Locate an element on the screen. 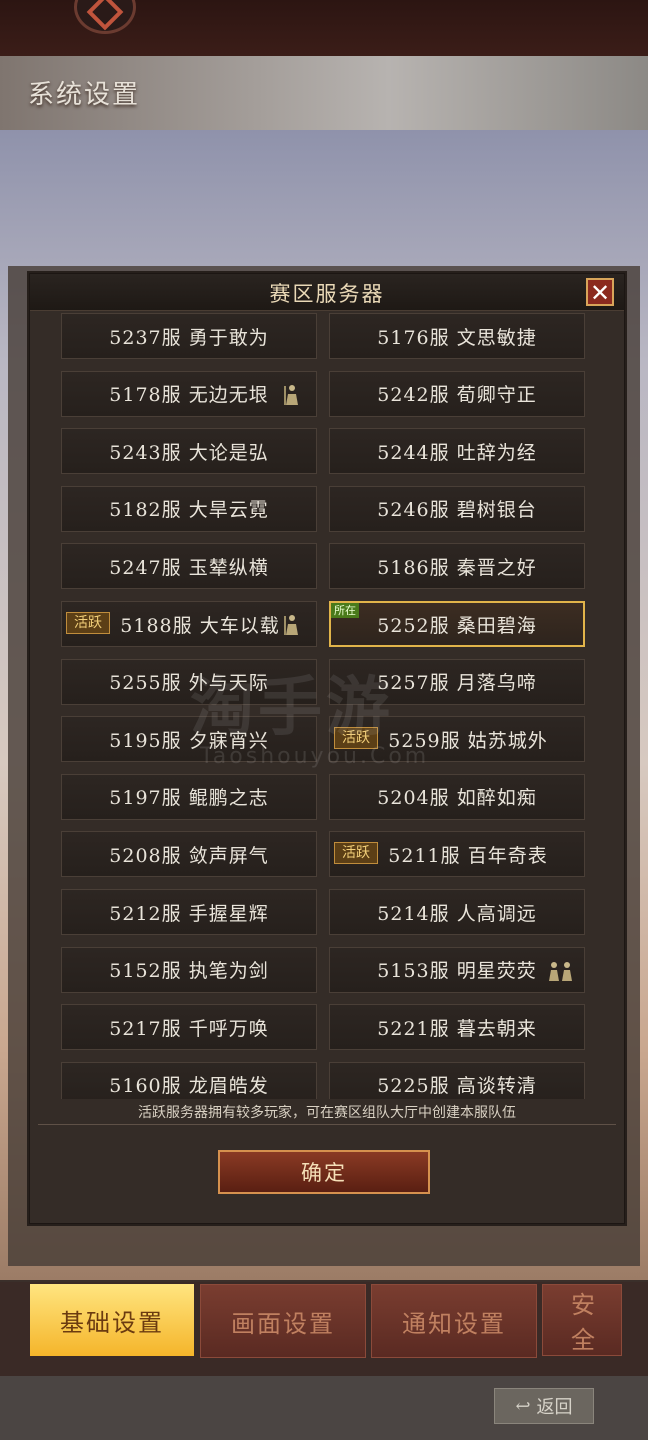 This screenshot has width=648, height=1440. server-item: 5225服 高谈转清 is located at coordinates (457, 1080).